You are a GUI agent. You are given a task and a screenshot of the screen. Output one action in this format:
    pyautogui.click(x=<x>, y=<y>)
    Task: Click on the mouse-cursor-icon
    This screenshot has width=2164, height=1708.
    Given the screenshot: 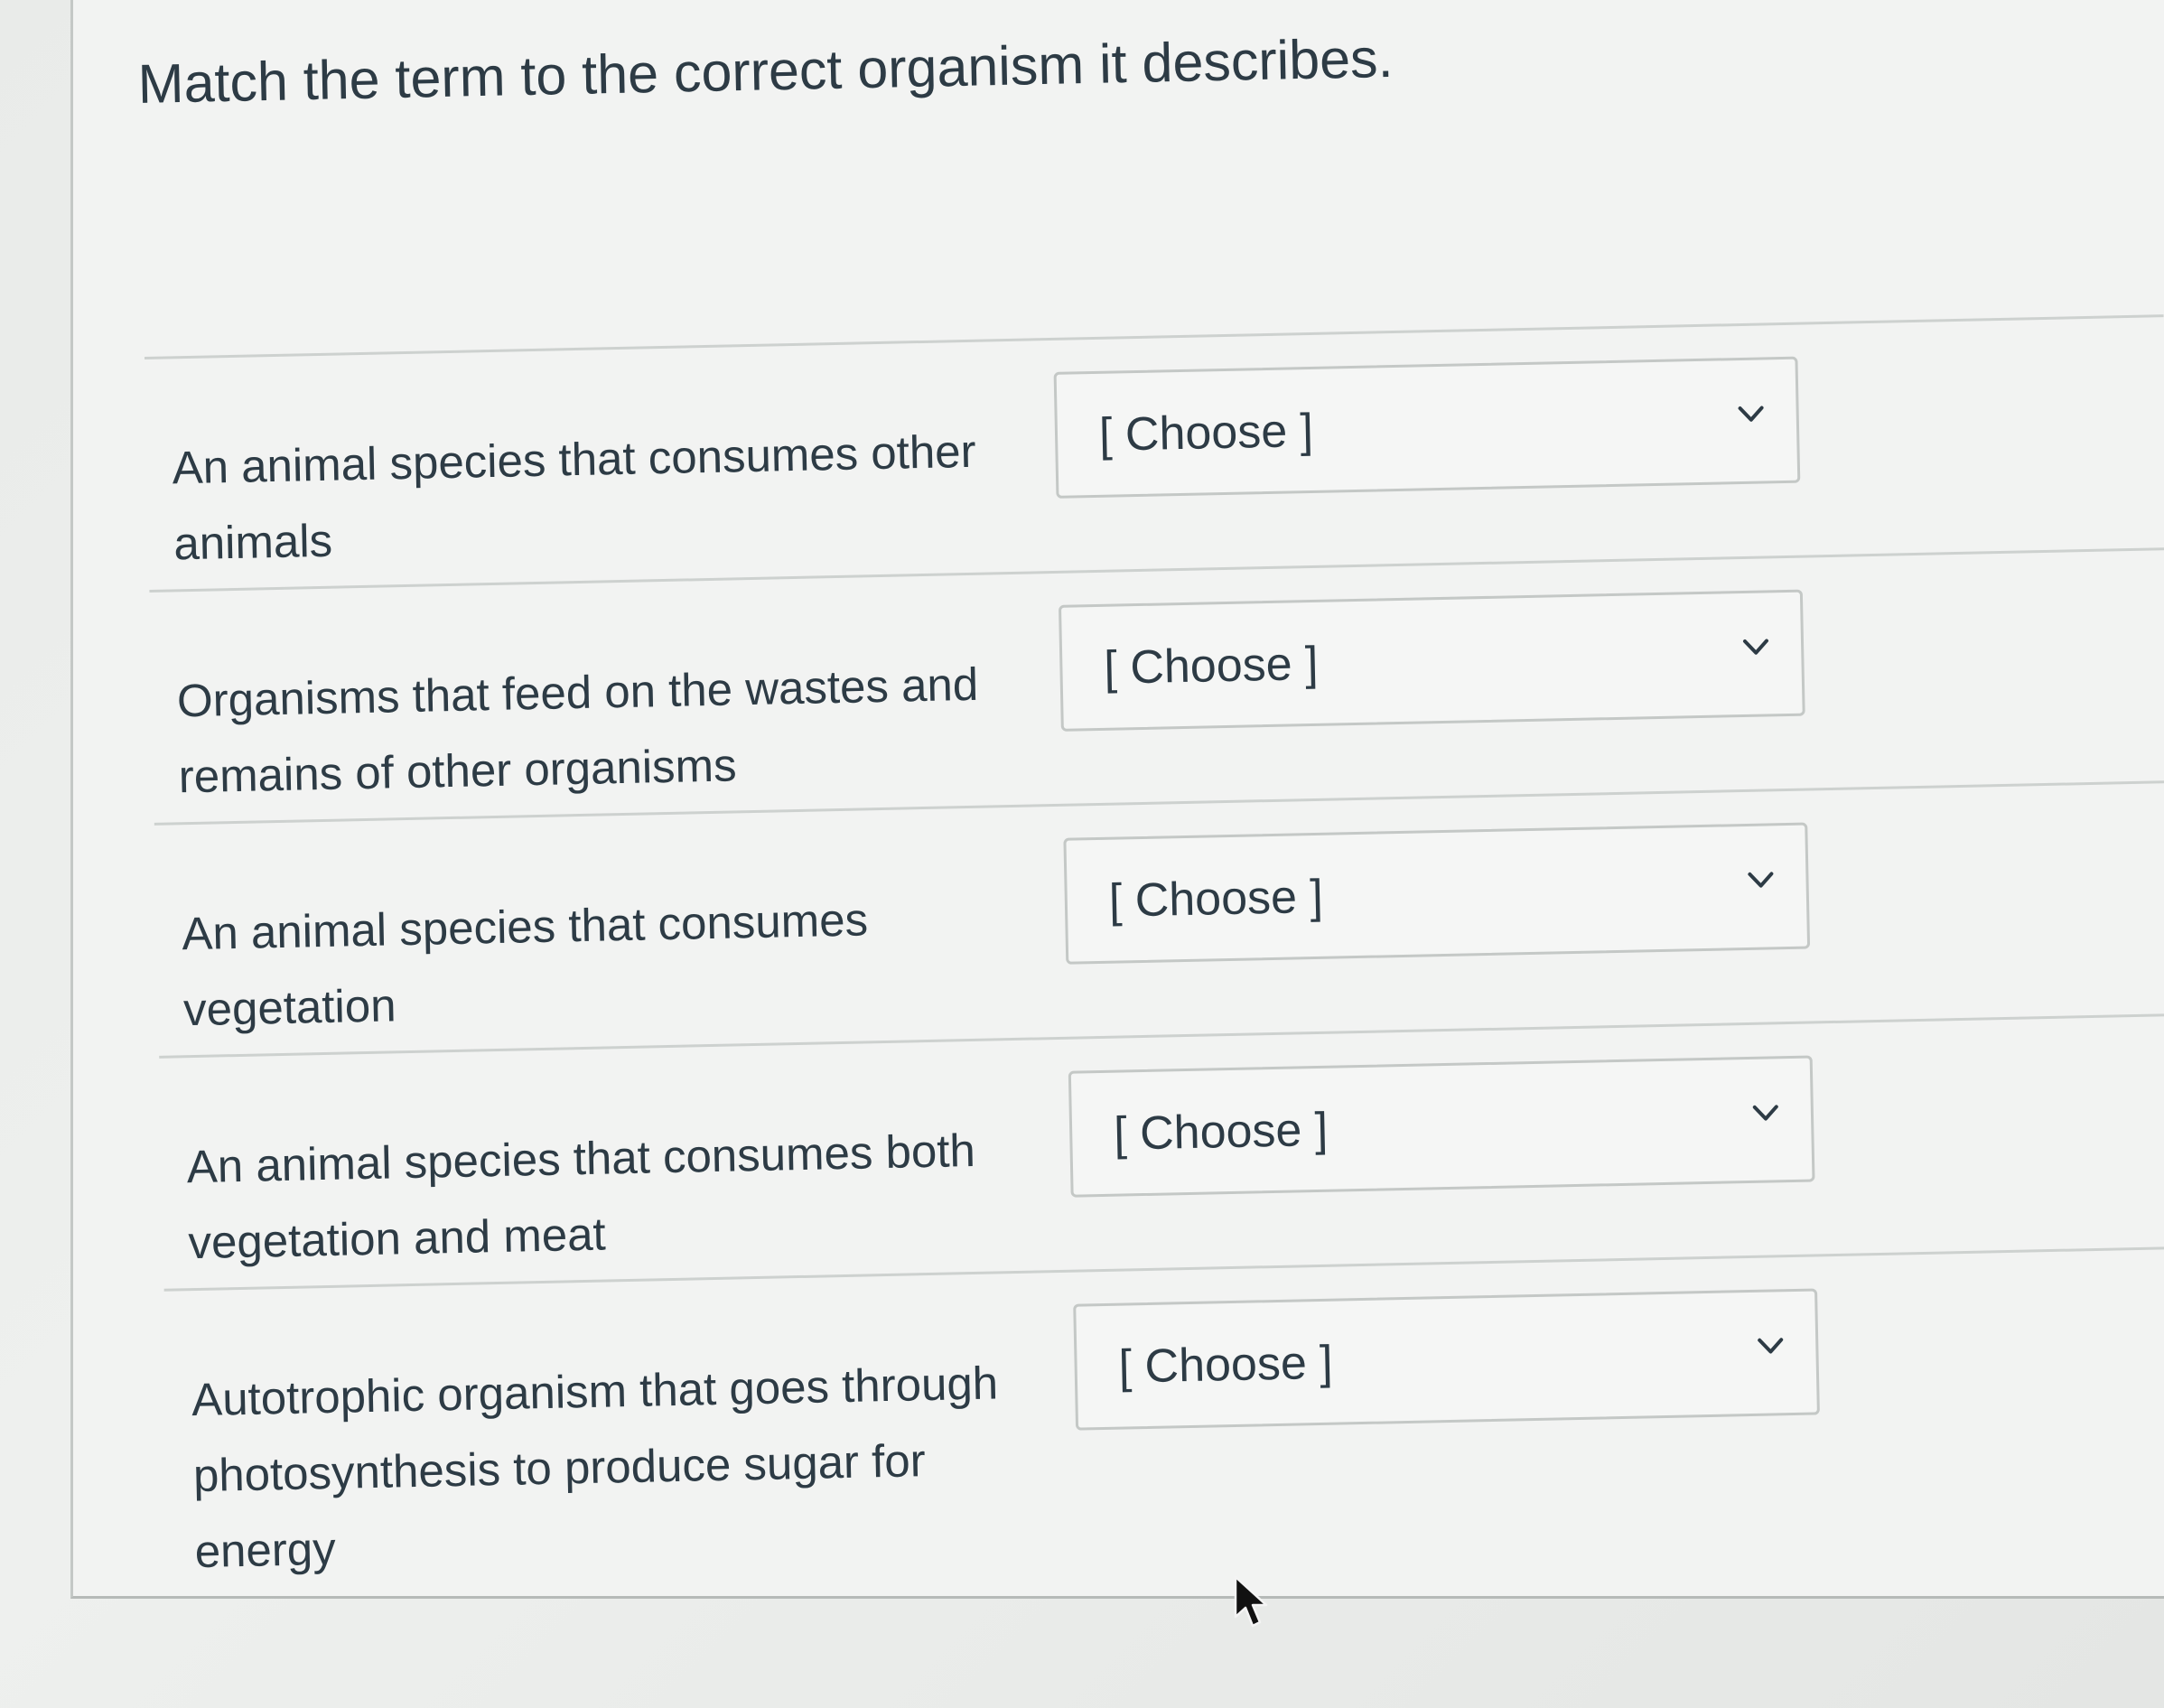 What is the action you would take?
    pyautogui.click(x=1251, y=1601)
    